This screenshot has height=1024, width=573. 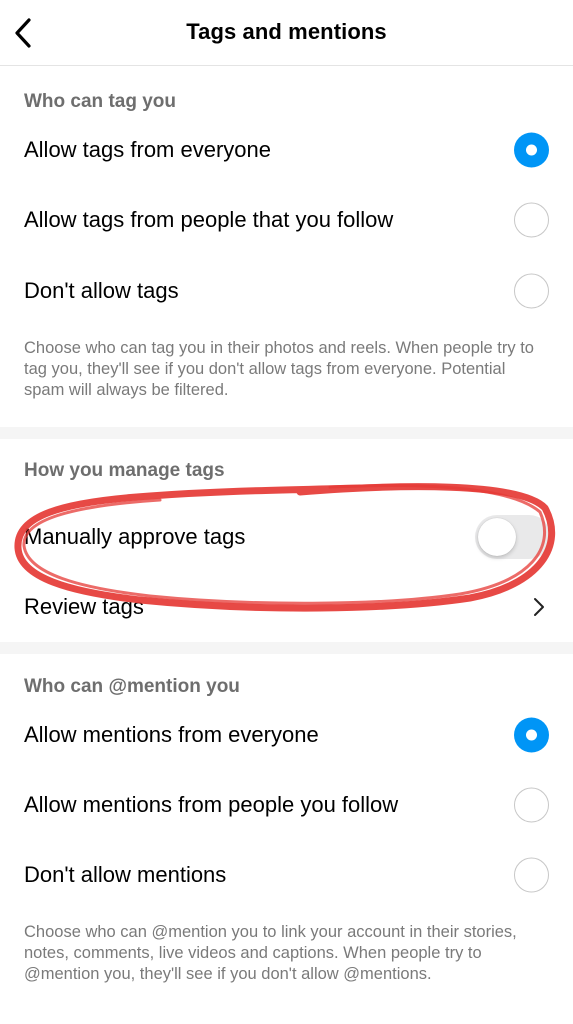 I want to click on manually-approve-toggle, so click(x=513, y=537).